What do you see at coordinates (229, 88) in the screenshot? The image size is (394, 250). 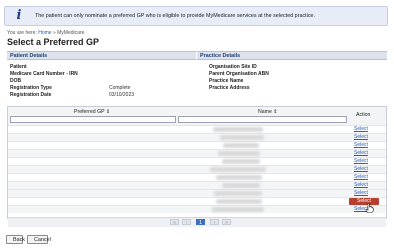 I see `practice-address-label: Practice Address` at bounding box center [229, 88].